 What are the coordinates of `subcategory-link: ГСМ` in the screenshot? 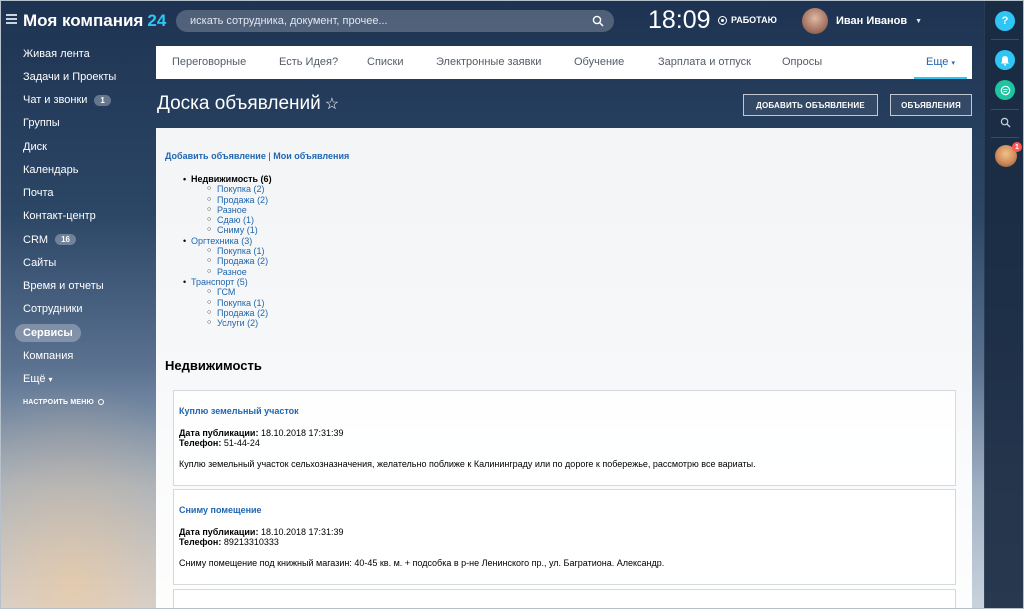 It's located at (231, 292).